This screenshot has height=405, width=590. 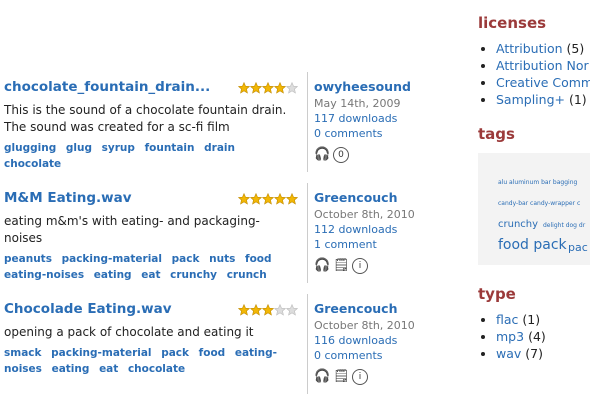 What do you see at coordinates (539, 203) in the screenshot?
I see `tag-cloud-item: candy-bar candy-wrapper c` at bounding box center [539, 203].